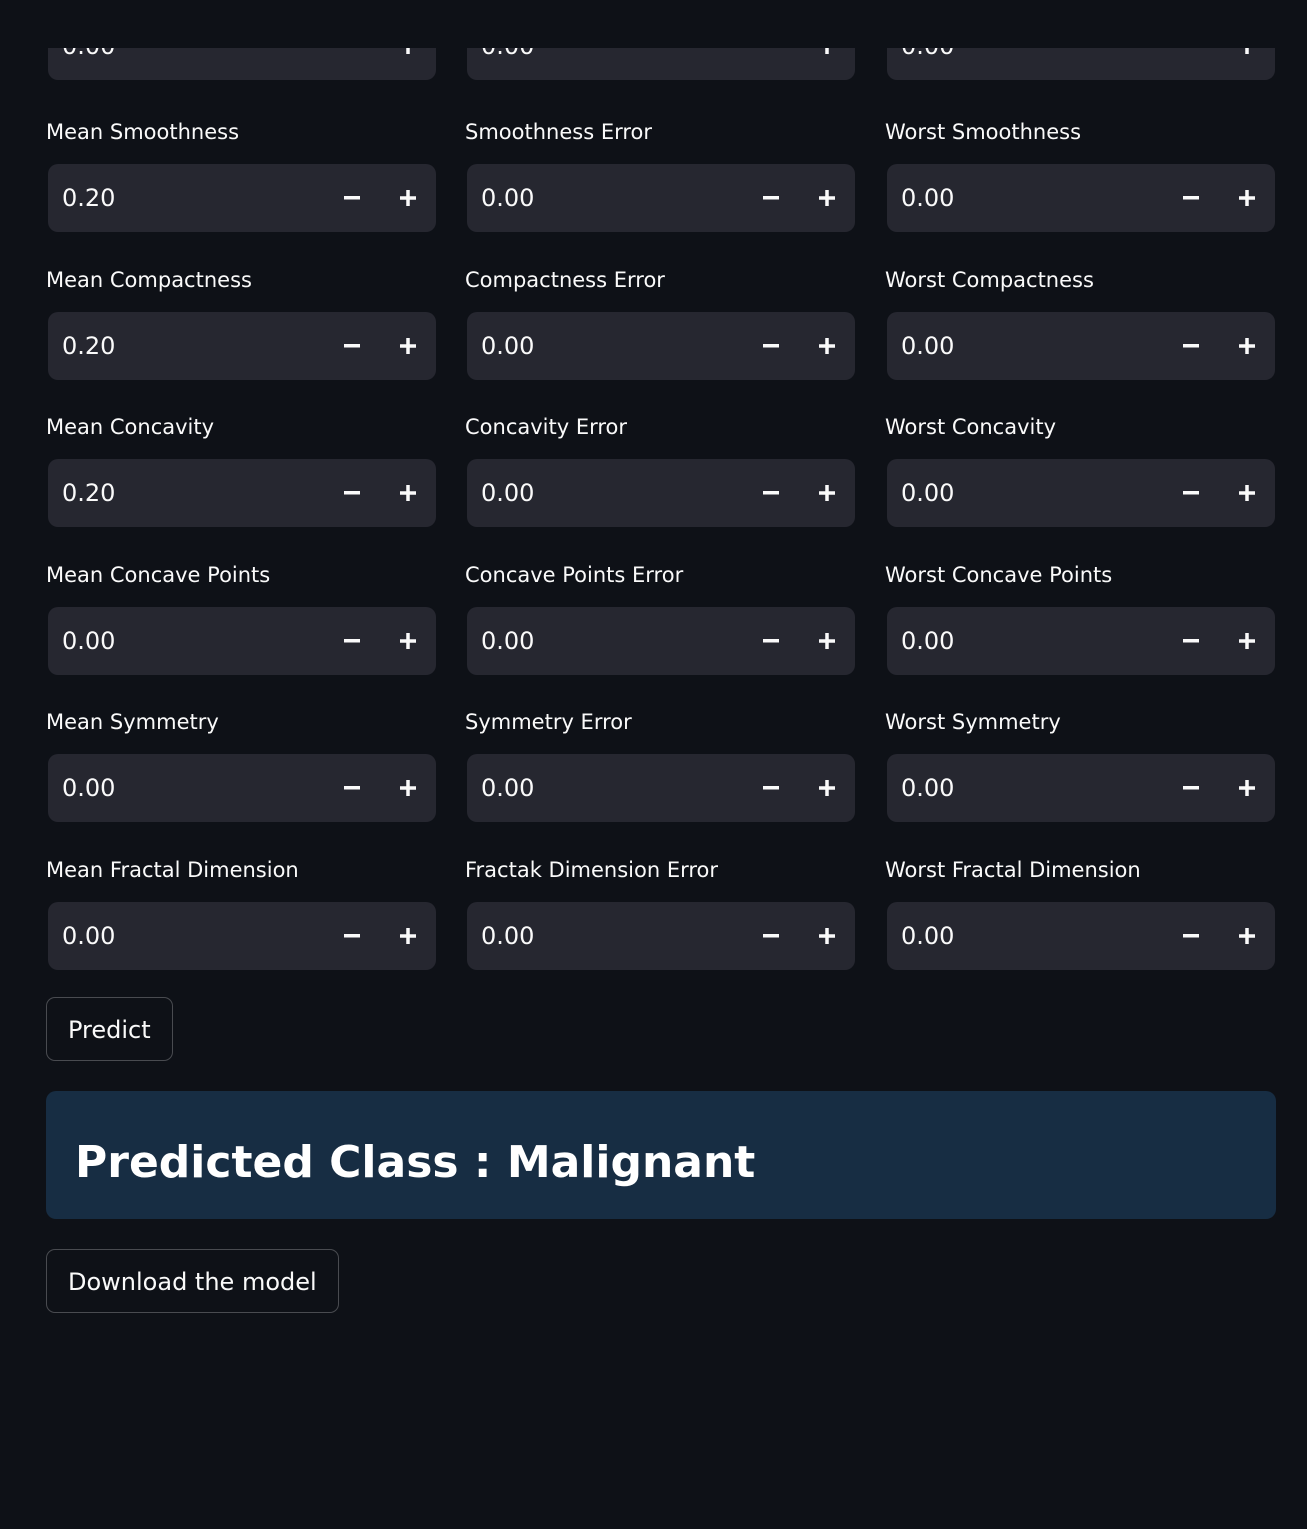 The width and height of the screenshot is (1307, 1529). Describe the element at coordinates (973, 722) in the screenshot. I see `field-label: Worst Symmetry` at that location.